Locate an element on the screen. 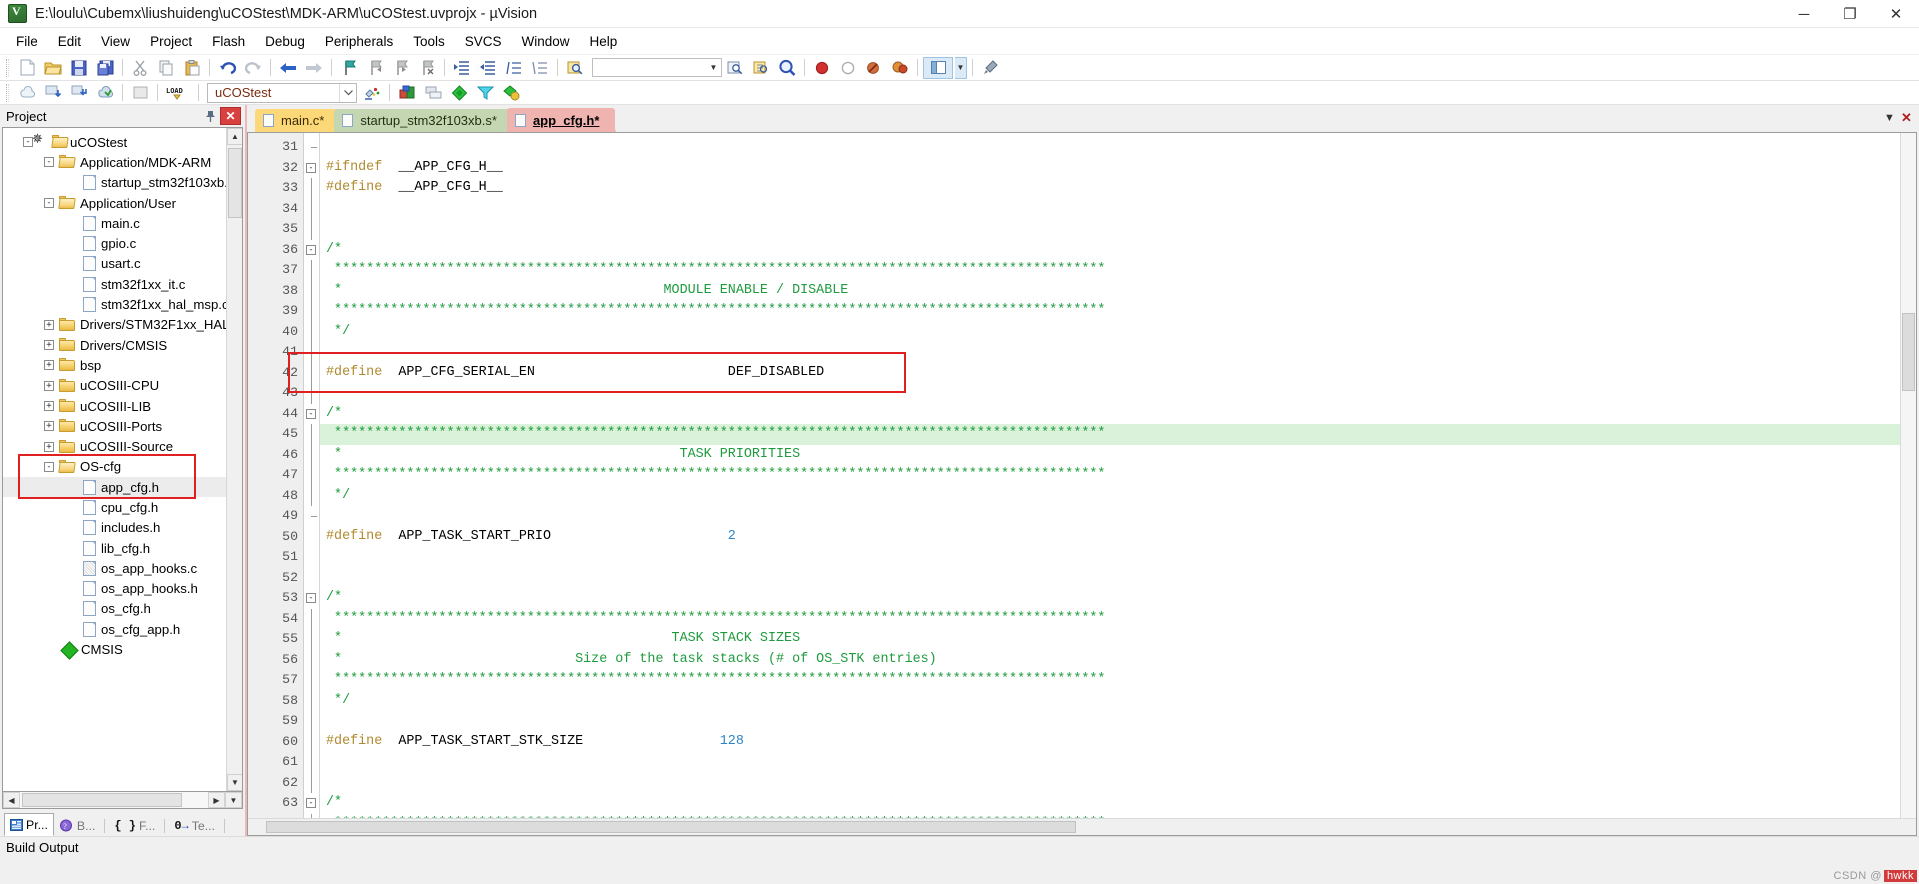  tree-item-application-user: - Application/User is located at coordinates (114, 203).